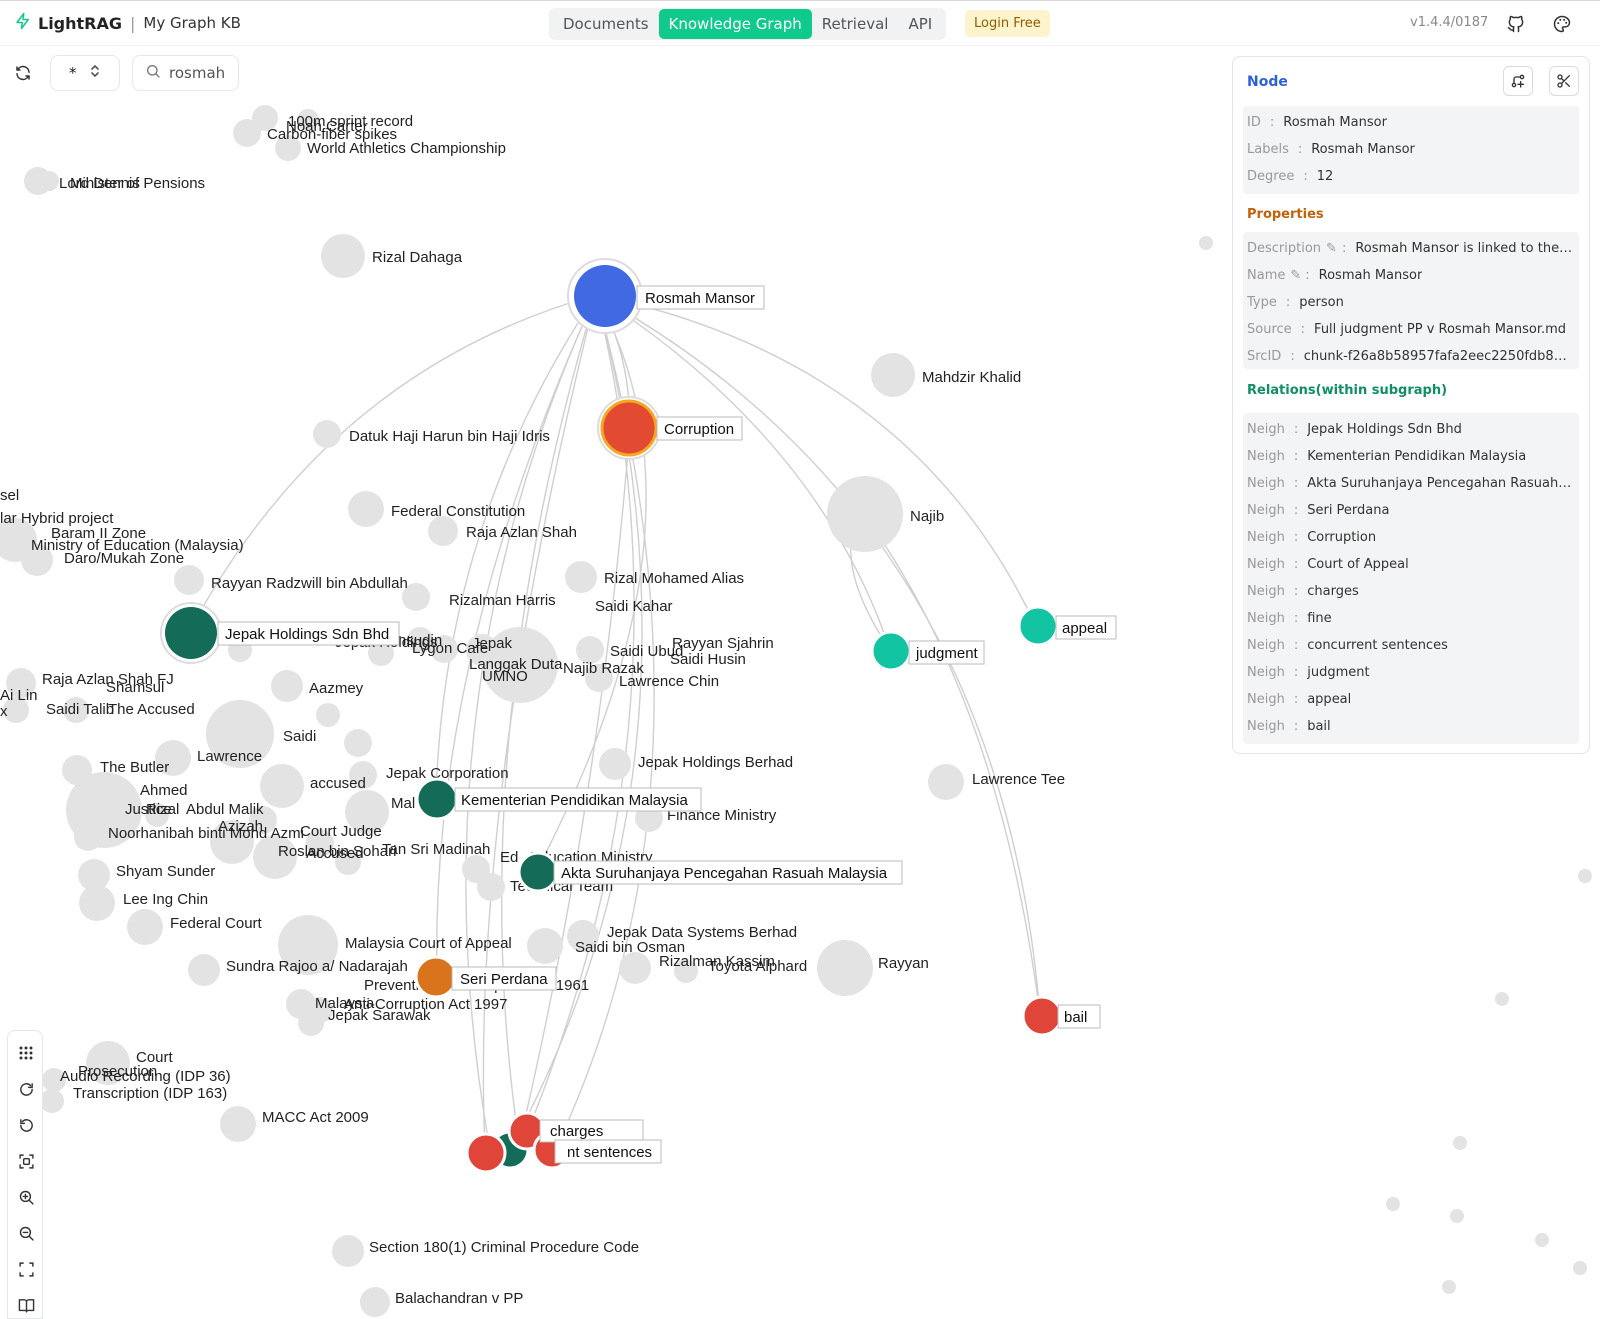 The image size is (1600, 1319). Describe the element at coordinates (206, 833) in the screenshot. I see `node-label: Noorhanibah binti Mohd Azmi` at that location.